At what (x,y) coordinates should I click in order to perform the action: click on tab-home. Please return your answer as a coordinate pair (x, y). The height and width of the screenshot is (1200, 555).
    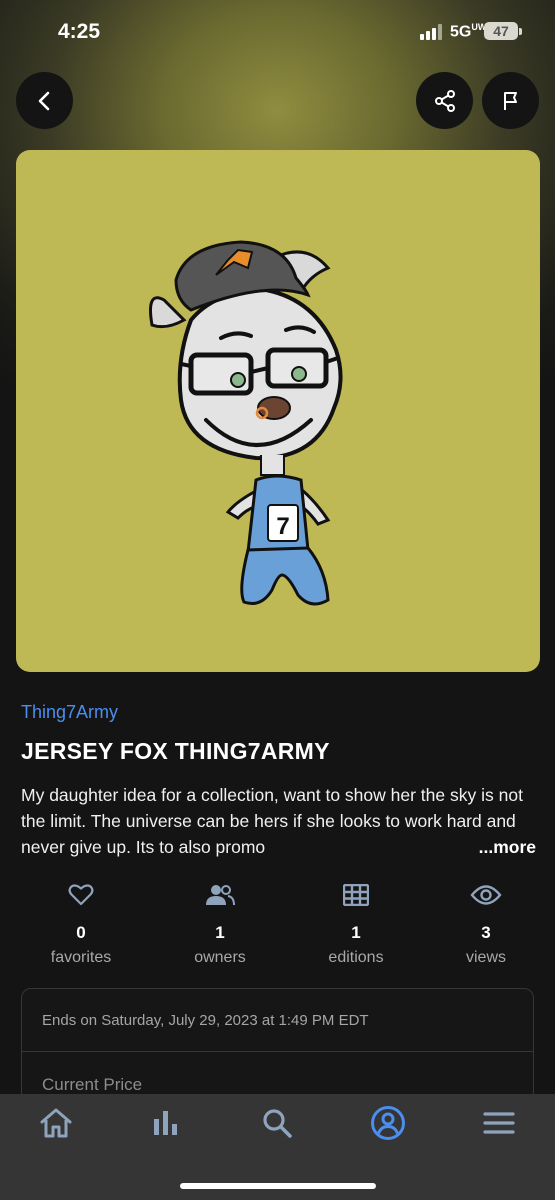
    Looking at the image, I should click on (56, 1123).